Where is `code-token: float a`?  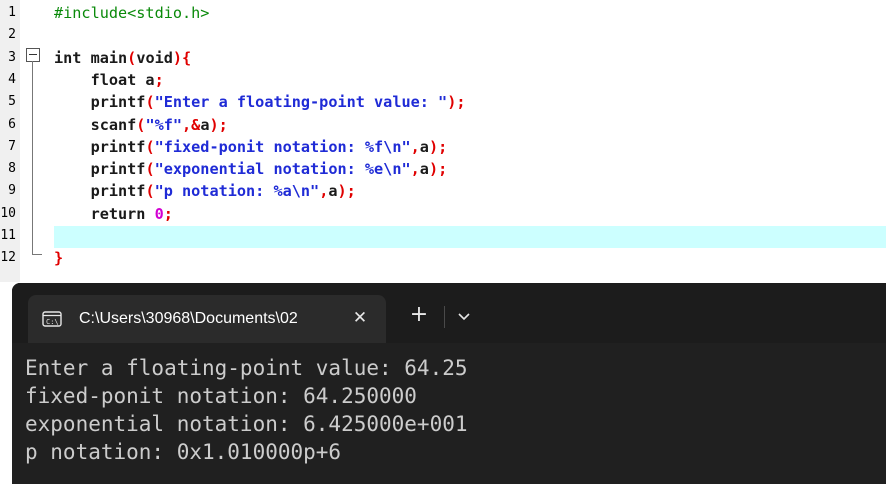 code-token: float a is located at coordinates (104, 79).